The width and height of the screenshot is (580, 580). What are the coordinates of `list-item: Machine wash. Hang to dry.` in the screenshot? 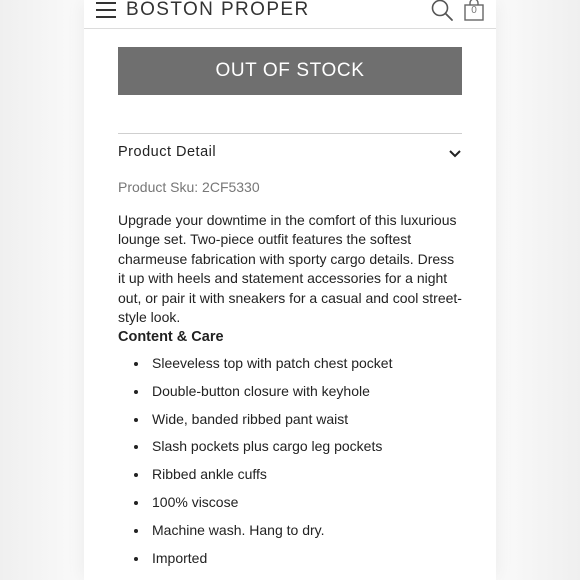 It's located at (290, 536).